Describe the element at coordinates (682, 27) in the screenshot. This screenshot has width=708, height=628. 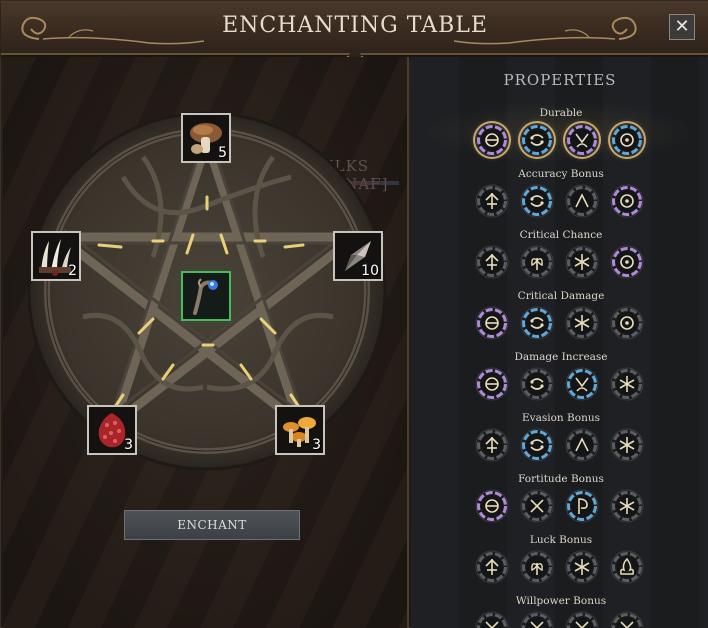
I see `close-button: ✕` at that location.